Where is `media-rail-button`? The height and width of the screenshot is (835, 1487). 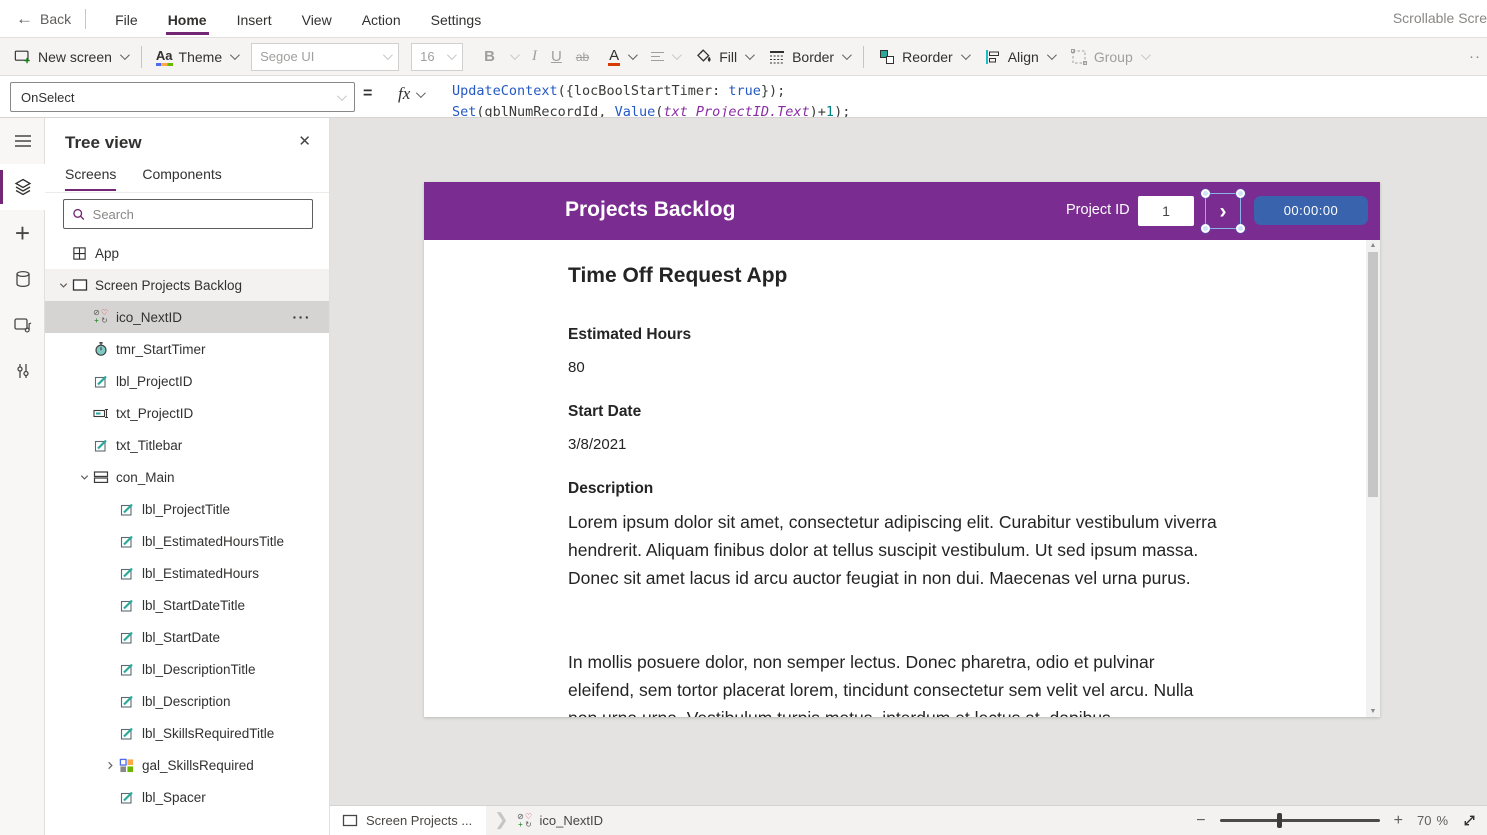 media-rail-button is located at coordinates (22, 325).